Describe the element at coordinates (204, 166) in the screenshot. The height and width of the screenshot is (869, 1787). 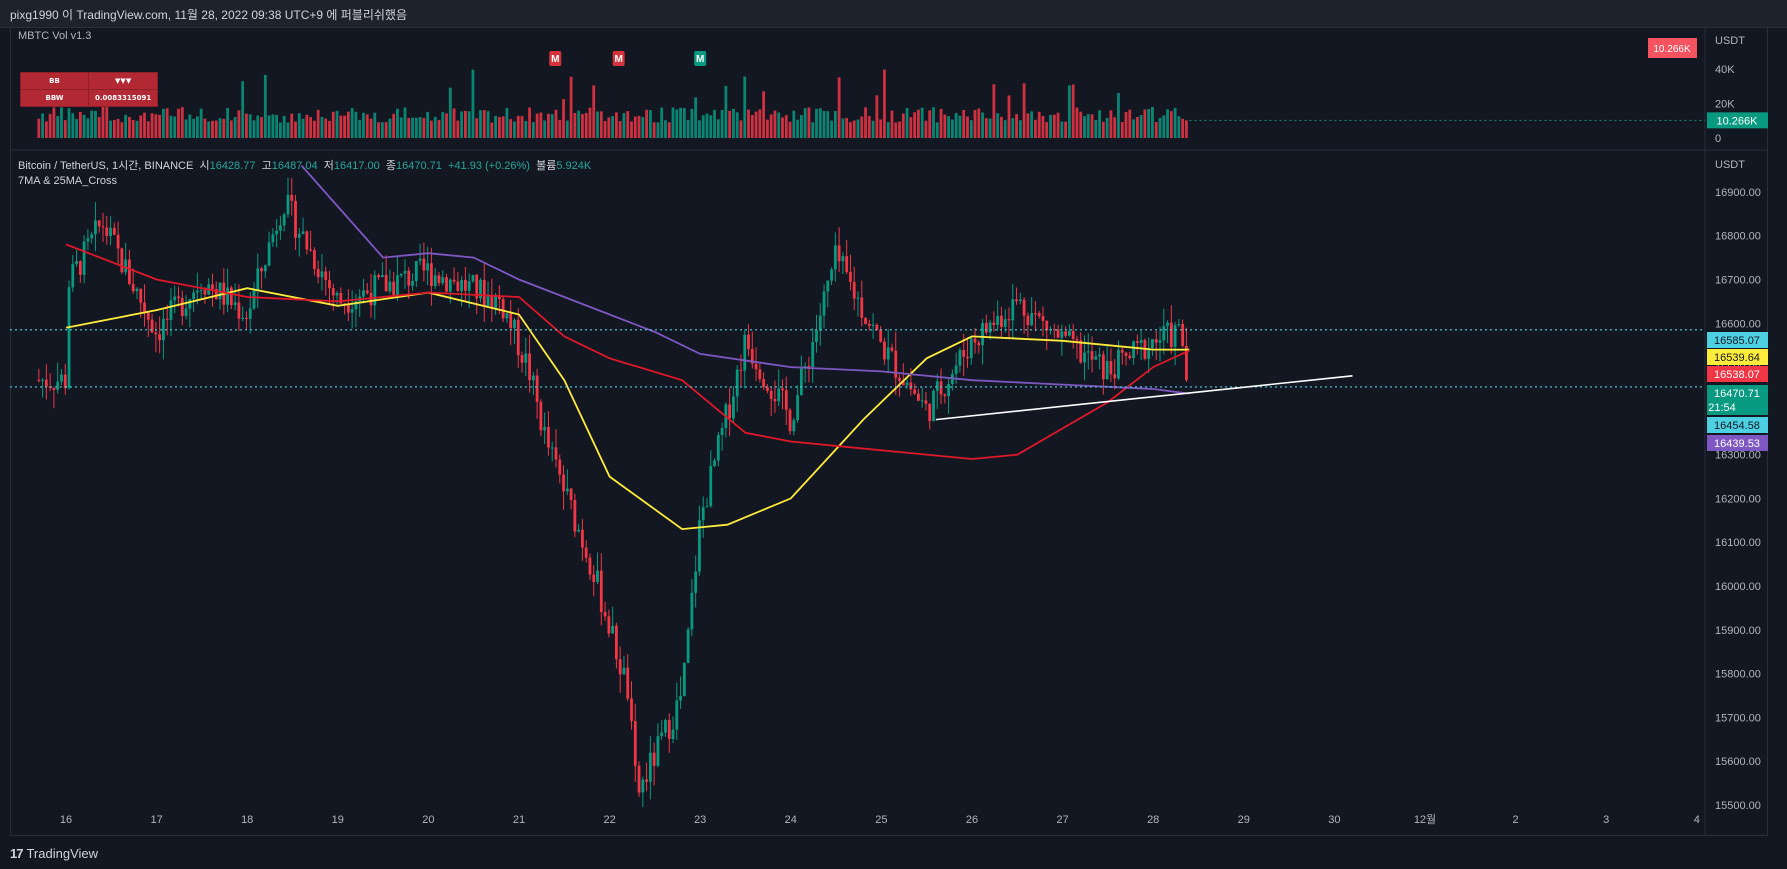
I see `open-label: 시` at that location.